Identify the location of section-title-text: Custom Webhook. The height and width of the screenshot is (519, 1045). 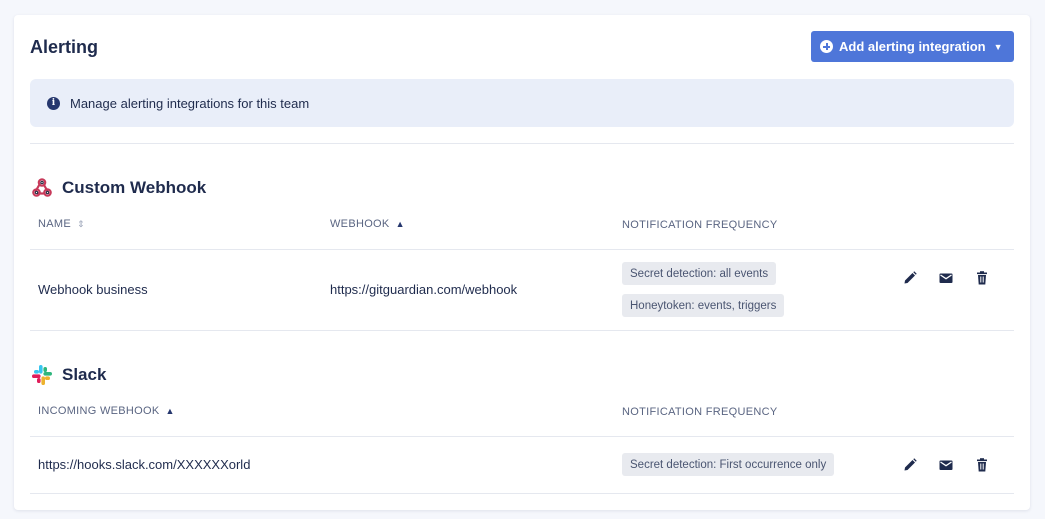
(134, 187).